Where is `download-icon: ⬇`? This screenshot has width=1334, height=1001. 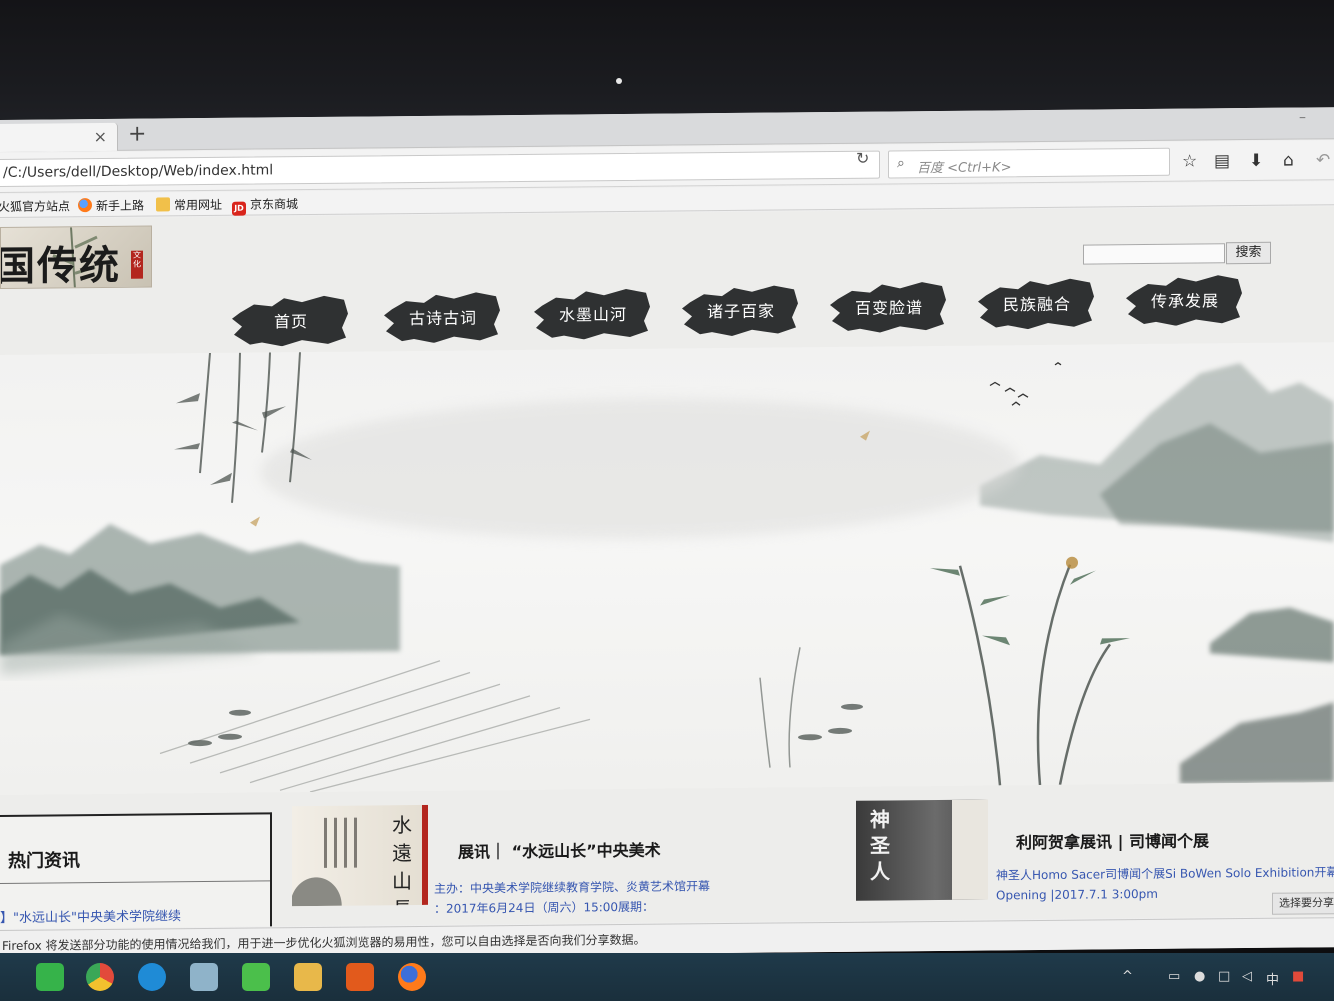
download-icon: ⬇ is located at coordinates (1256, 161).